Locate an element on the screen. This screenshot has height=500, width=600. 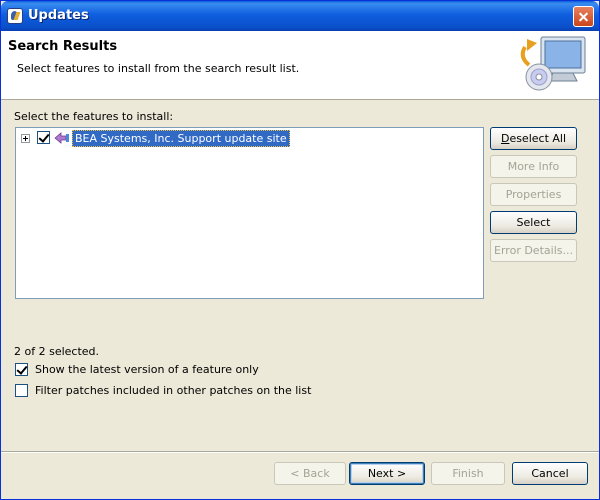
select-required-button: Select Required is located at coordinates (533, 230).